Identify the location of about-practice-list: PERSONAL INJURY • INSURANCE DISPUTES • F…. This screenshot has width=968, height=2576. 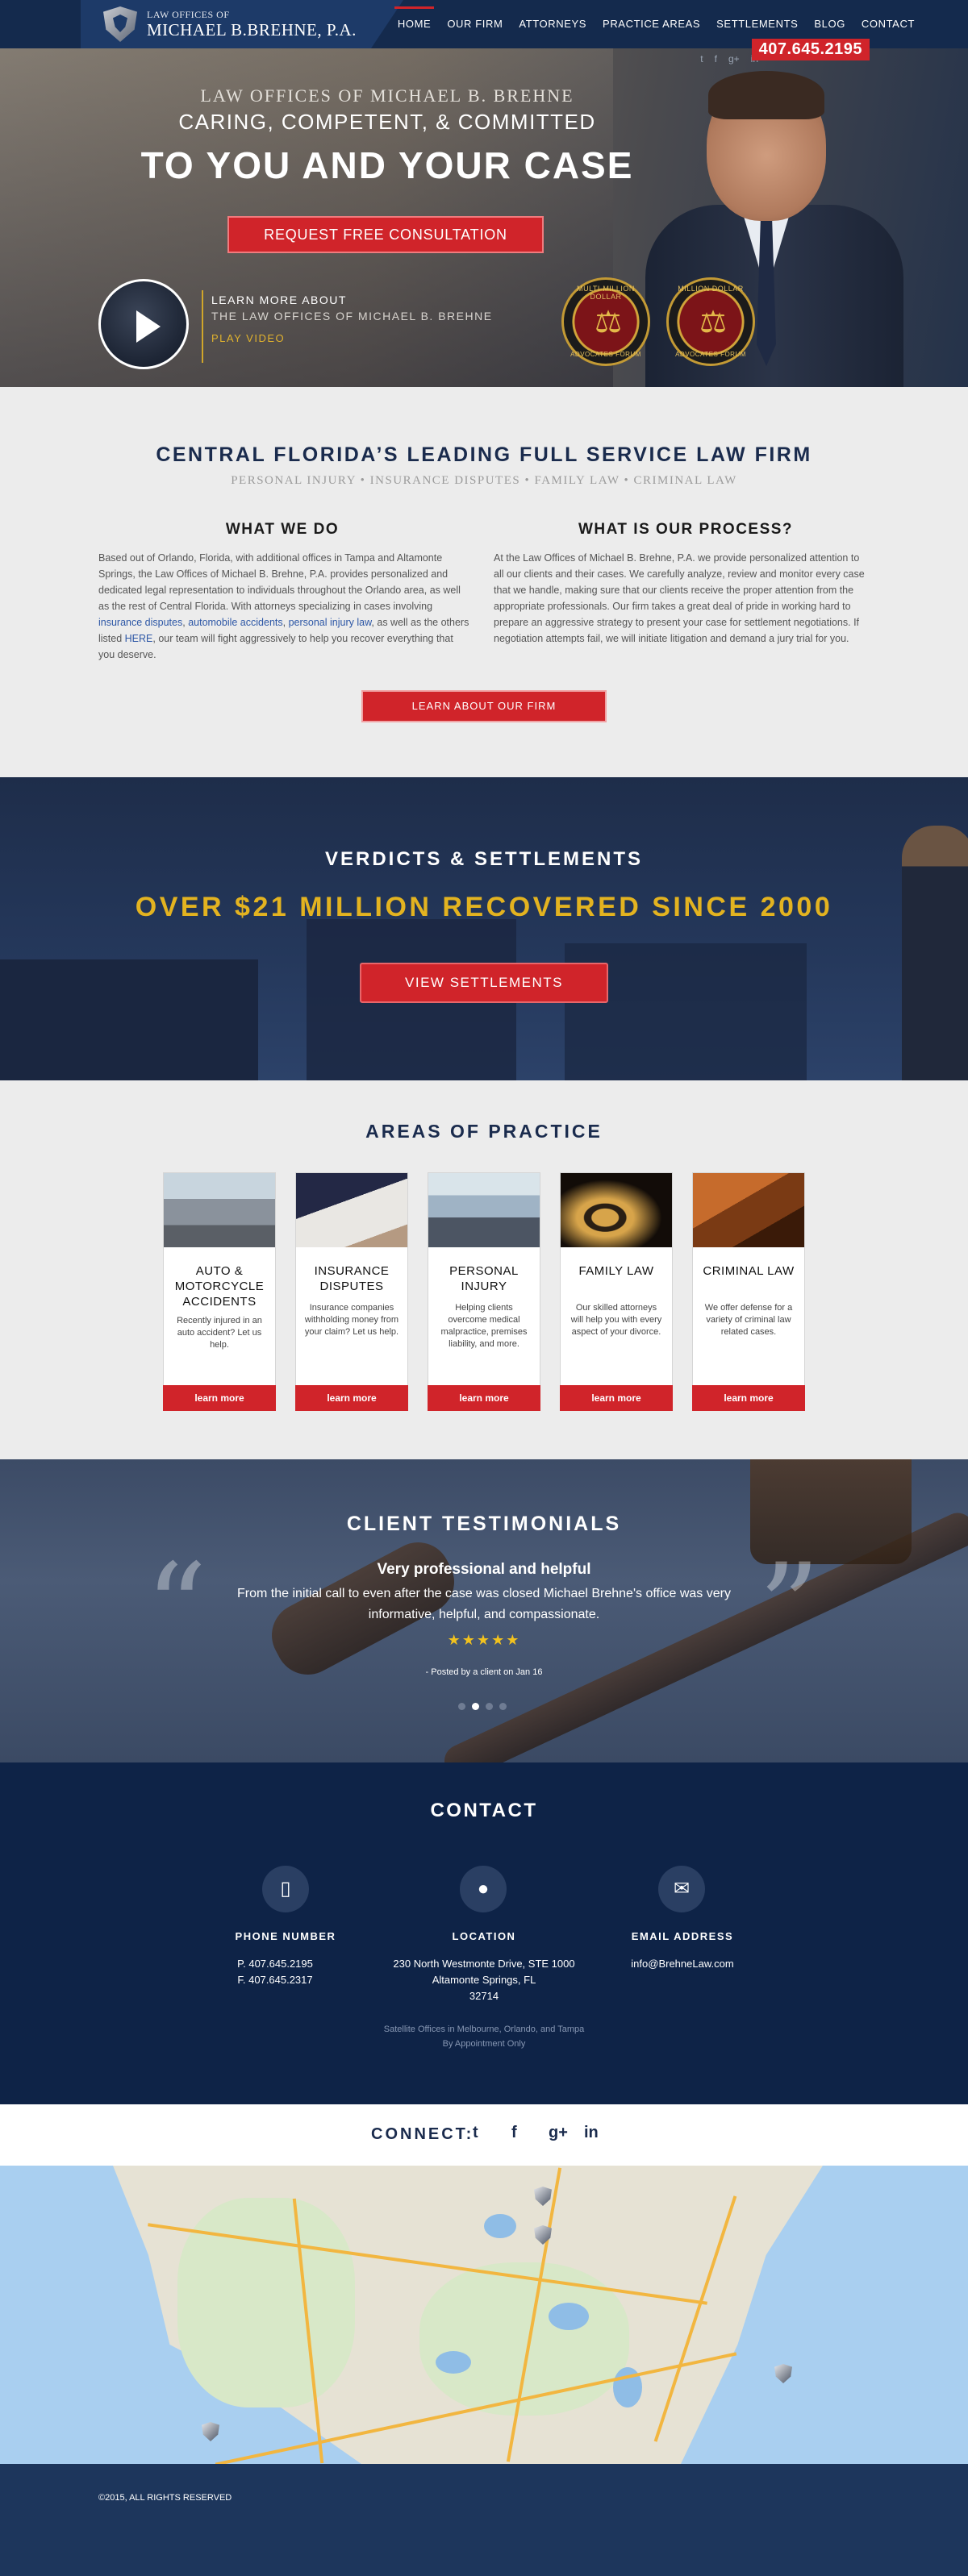
(484, 480).